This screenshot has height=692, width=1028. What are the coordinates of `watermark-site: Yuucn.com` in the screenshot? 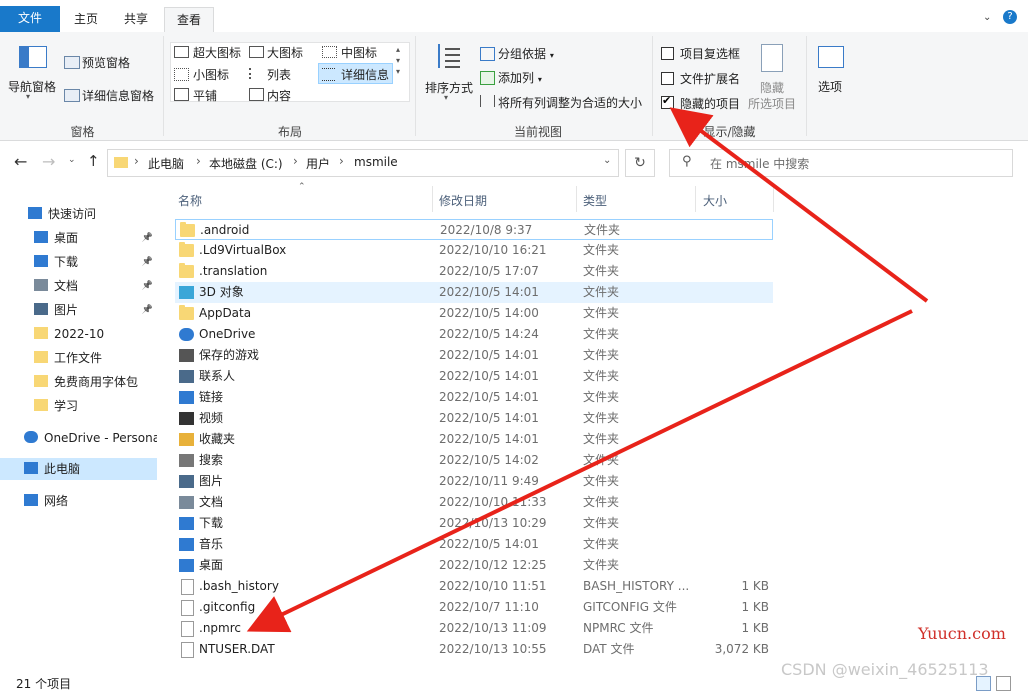 It's located at (962, 633).